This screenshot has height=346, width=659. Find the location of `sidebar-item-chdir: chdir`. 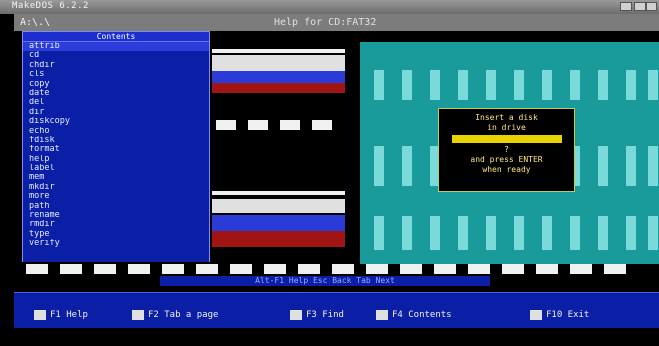

sidebar-item-chdir: chdir is located at coordinates (116, 65).